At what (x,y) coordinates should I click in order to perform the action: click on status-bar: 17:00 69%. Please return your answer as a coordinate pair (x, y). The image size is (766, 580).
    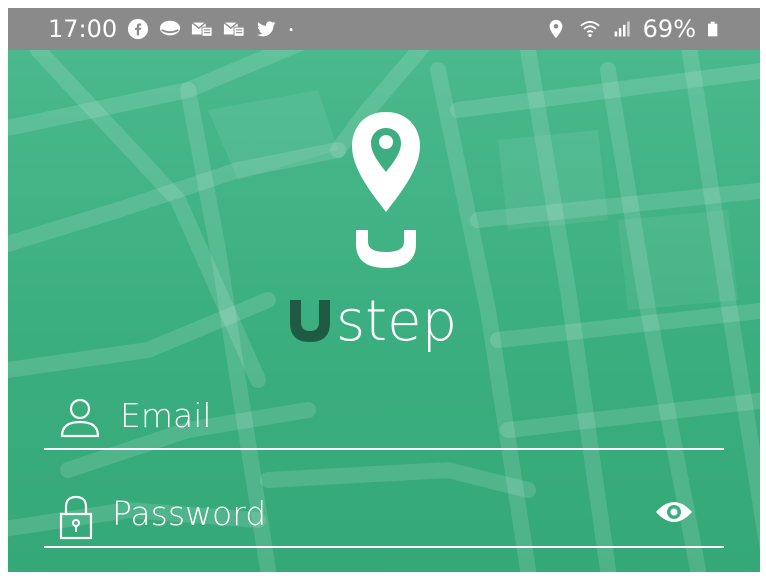
    Looking at the image, I should click on (384, 29).